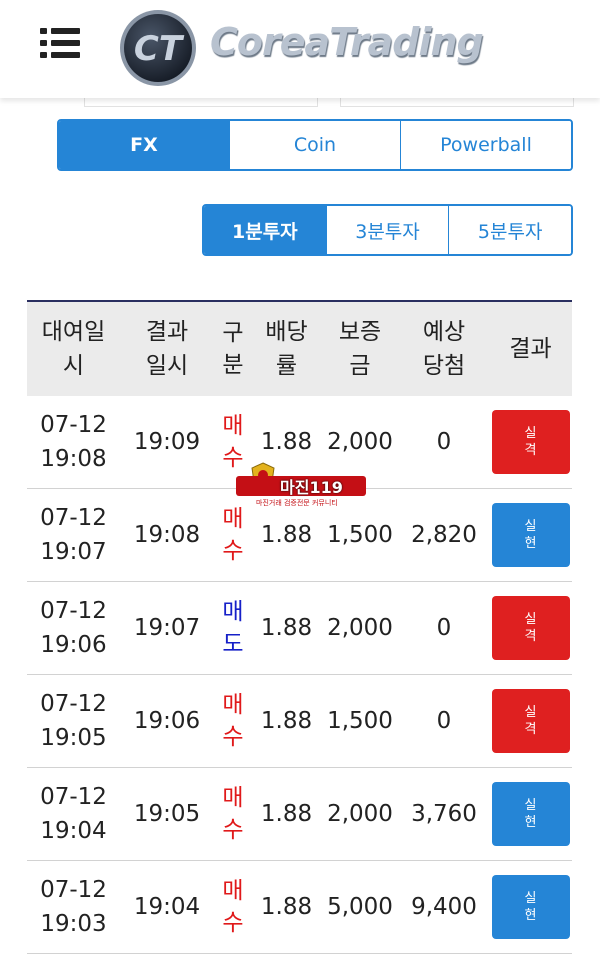 The width and height of the screenshot is (600, 964). I want to click on col-header-label: 구분, so click(233, 348).